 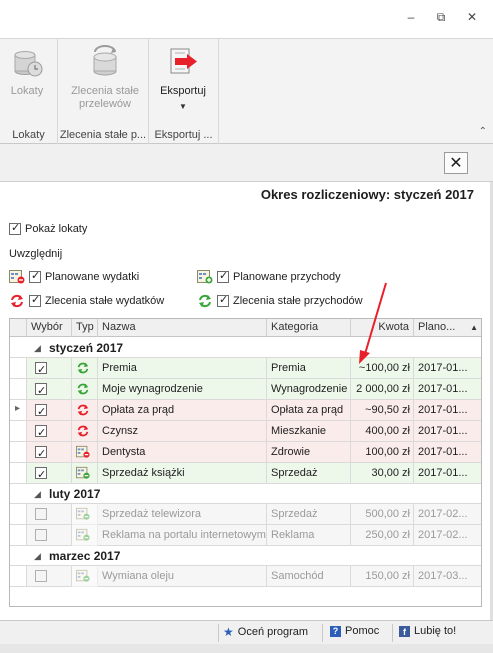 I want to click on amount-cell: 2 000,00 zł, so click(x=382, y=389).